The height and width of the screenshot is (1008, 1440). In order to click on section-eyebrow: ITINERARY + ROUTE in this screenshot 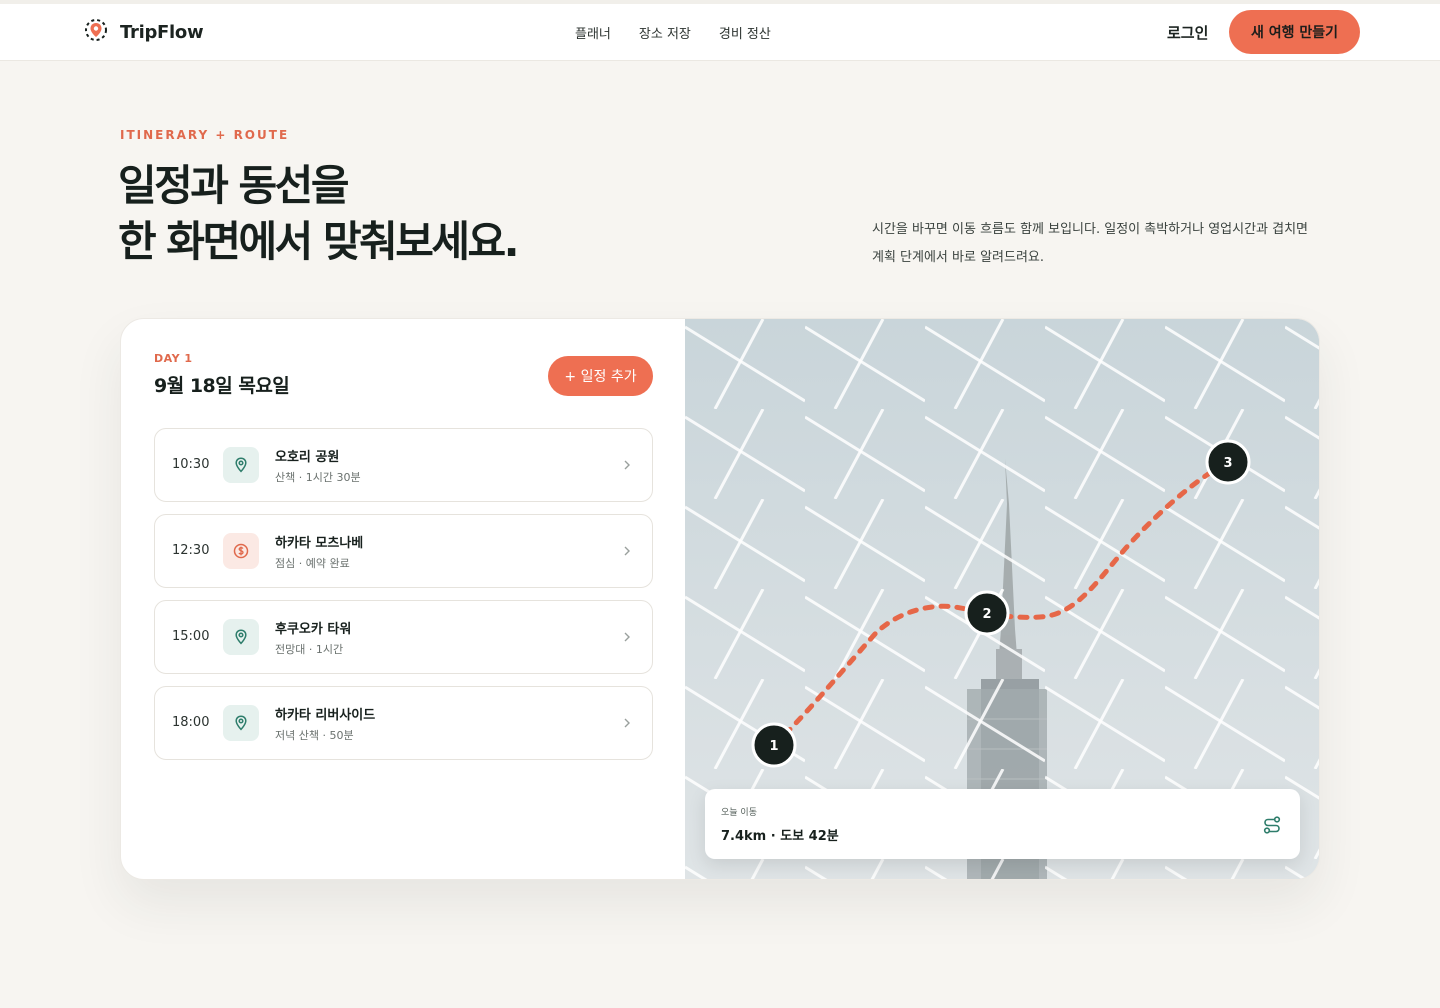, I will do `click(205, 135)`.